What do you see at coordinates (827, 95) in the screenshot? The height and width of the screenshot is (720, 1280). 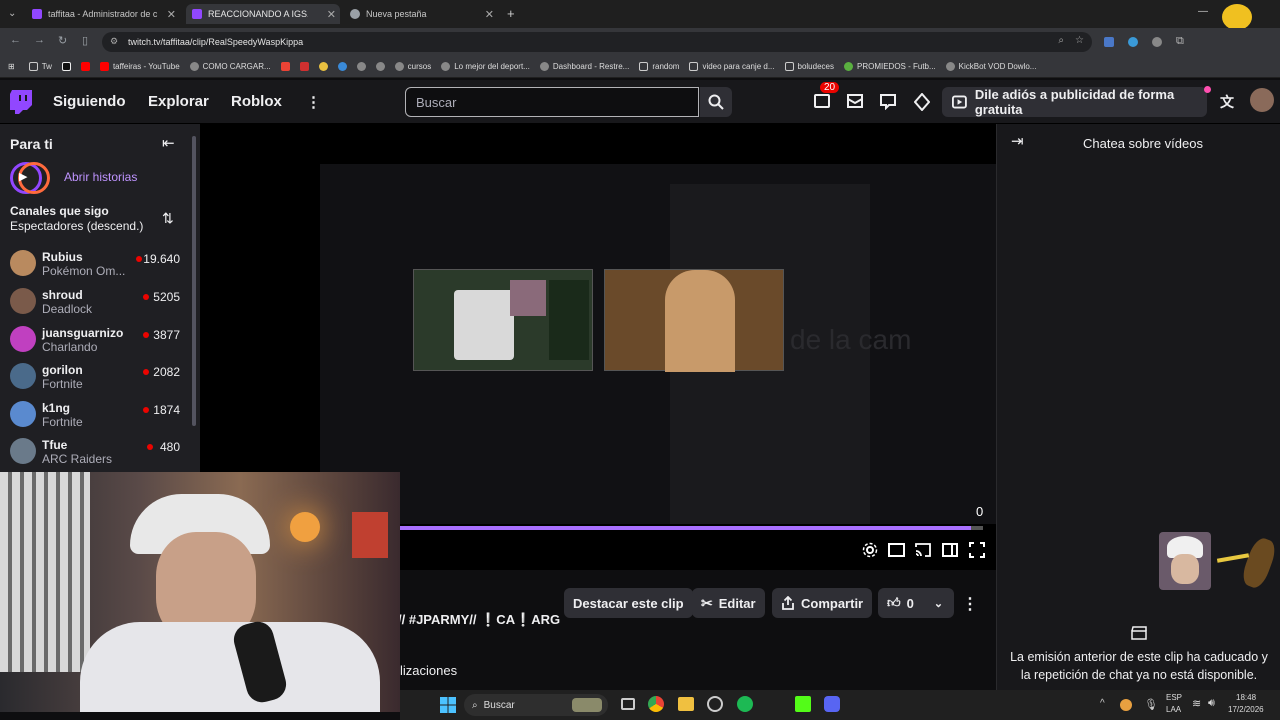 I see `notifications-button: 20` at bounding box center [827, 95].